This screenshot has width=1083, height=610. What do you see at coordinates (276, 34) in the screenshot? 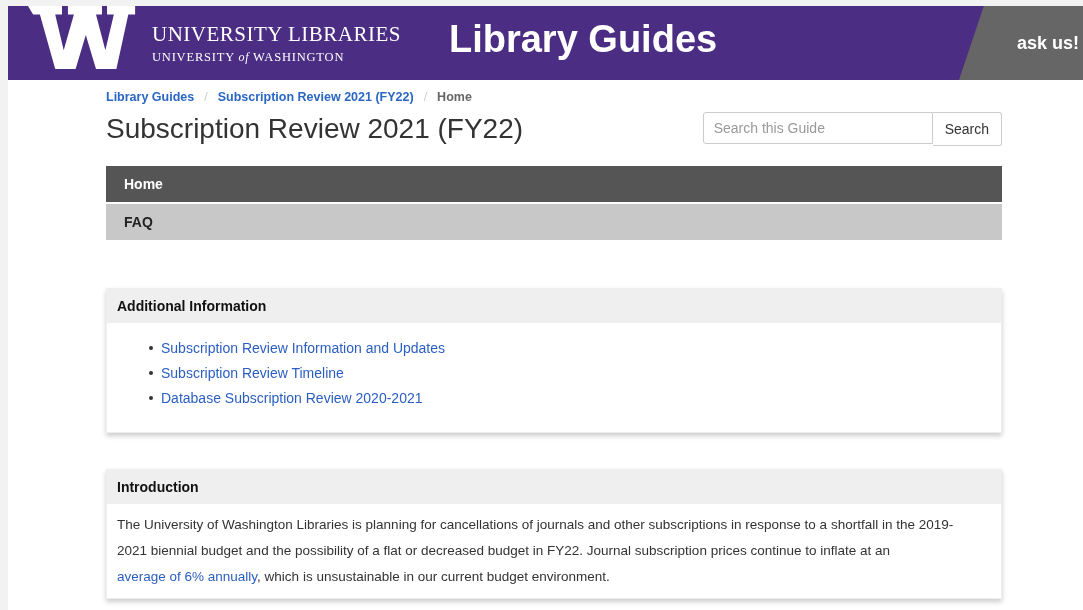
I see `unit-name: UNIVERSITY LIBRARIES` at bounding box center [276, 34].